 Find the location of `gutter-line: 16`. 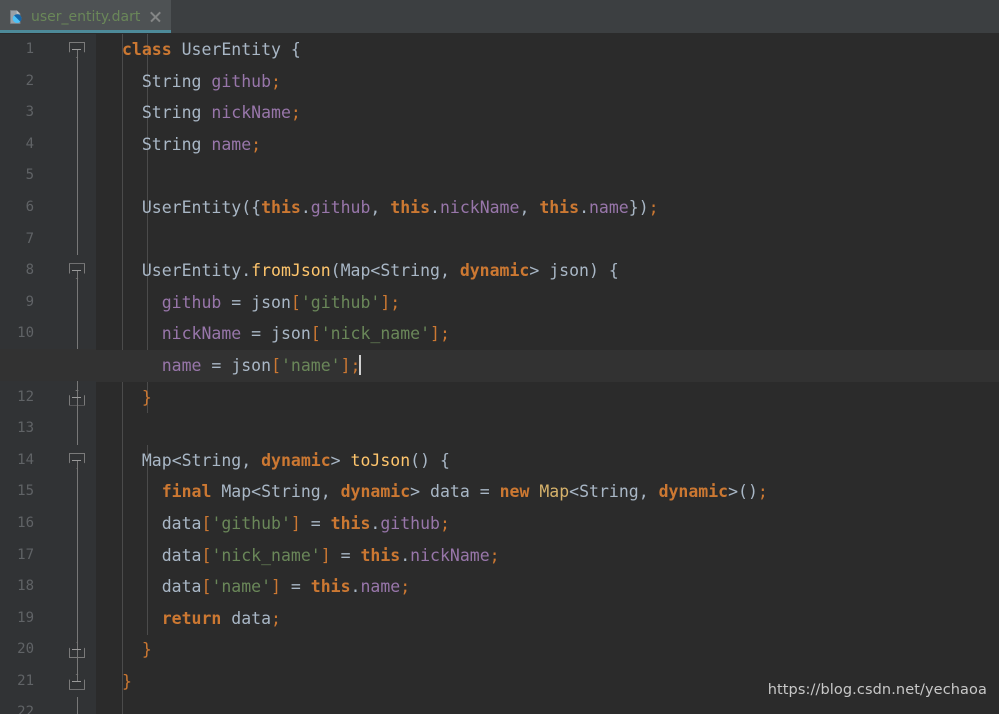

gutter-line: 16 is located at coordinates (48, 523).